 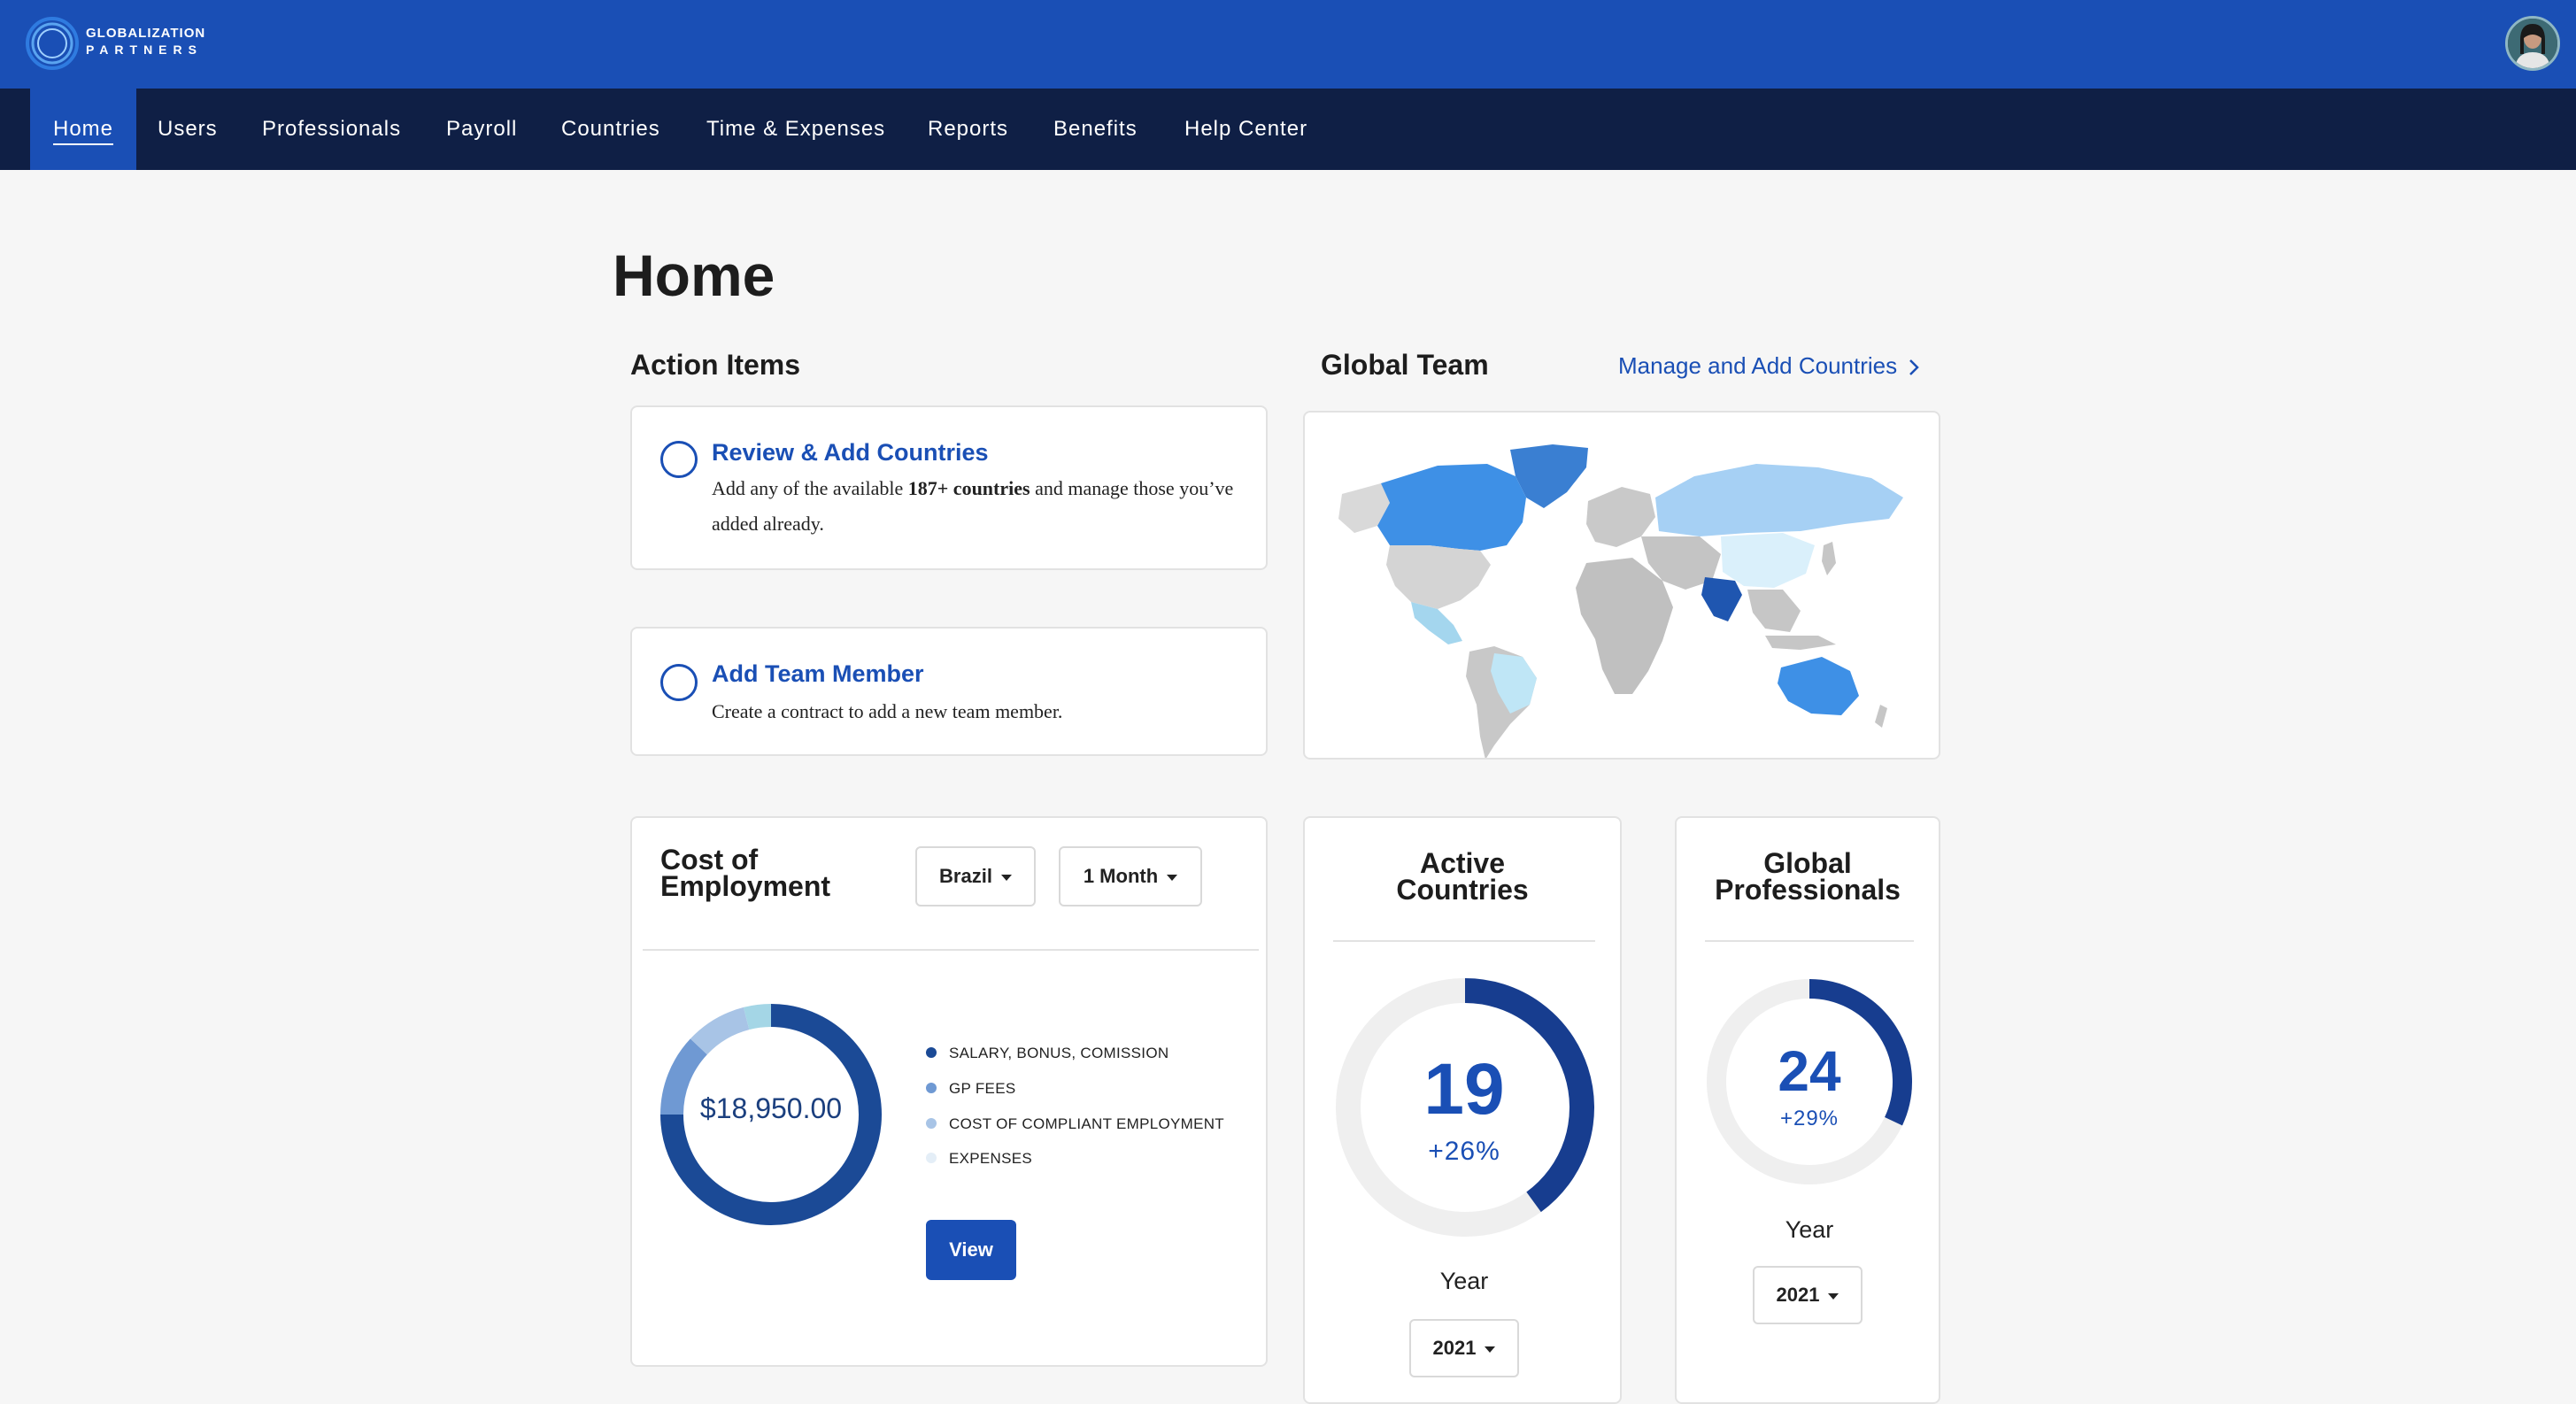 I want to click on brand-wordmark: GLOBALIZATION PARTNERS, so click(x=145, y=41).